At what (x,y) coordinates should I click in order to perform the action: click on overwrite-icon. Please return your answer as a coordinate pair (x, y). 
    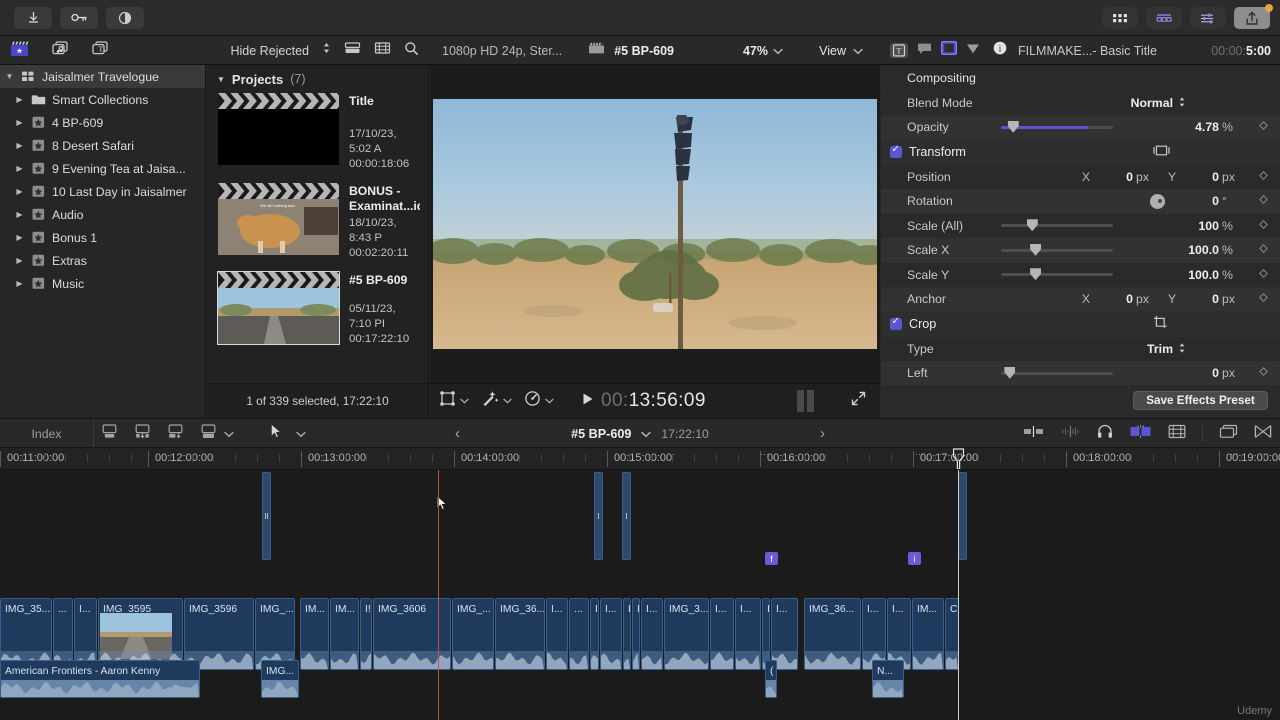
    Looking at the image, I should click on (175, 434).